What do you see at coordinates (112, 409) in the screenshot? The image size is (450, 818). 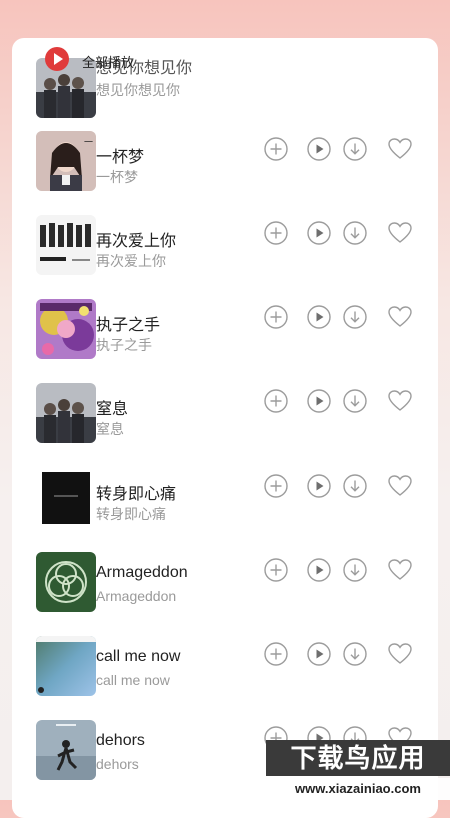 I see `song-title: 窒息` at bounding box center [112, 409].